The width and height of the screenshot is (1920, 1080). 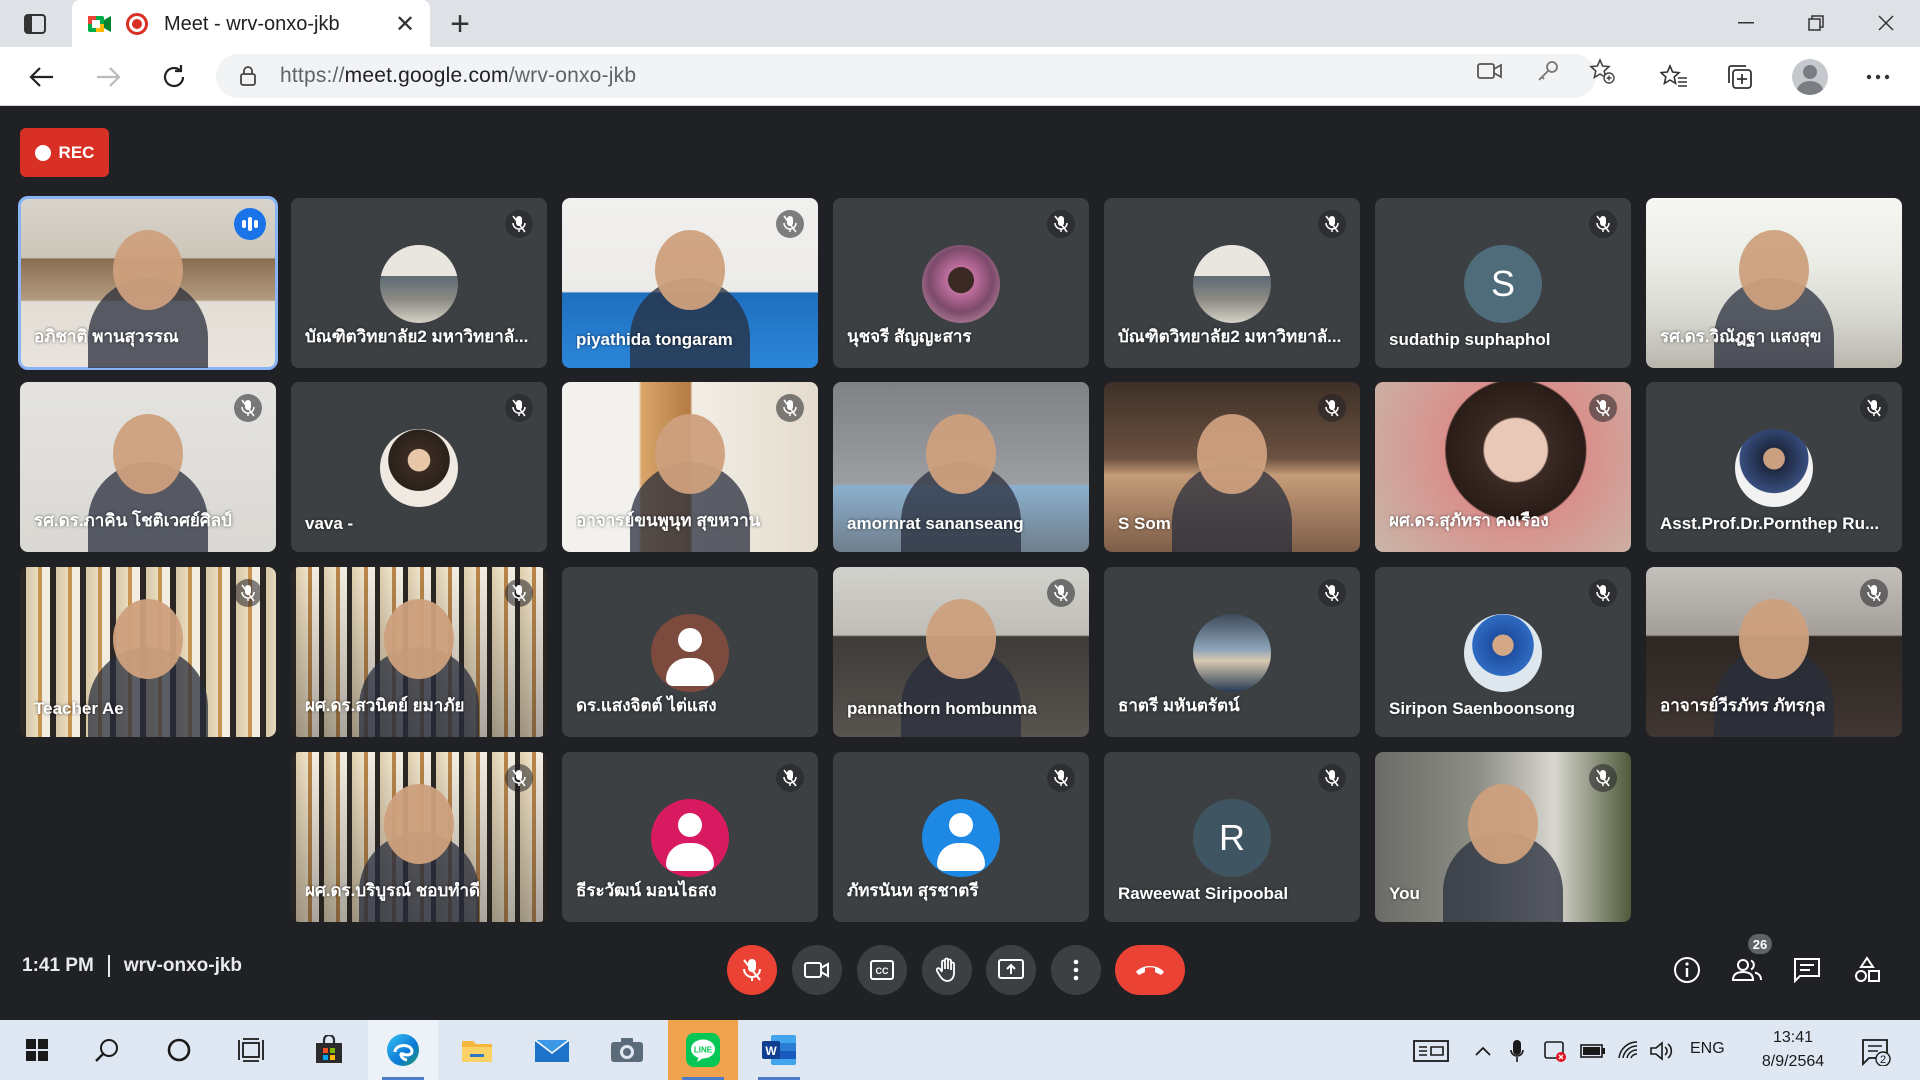 What do you see at coordinates (1886, 23) in the screenshot?
I see `close-window-button` at bounding box center [1886, 23].